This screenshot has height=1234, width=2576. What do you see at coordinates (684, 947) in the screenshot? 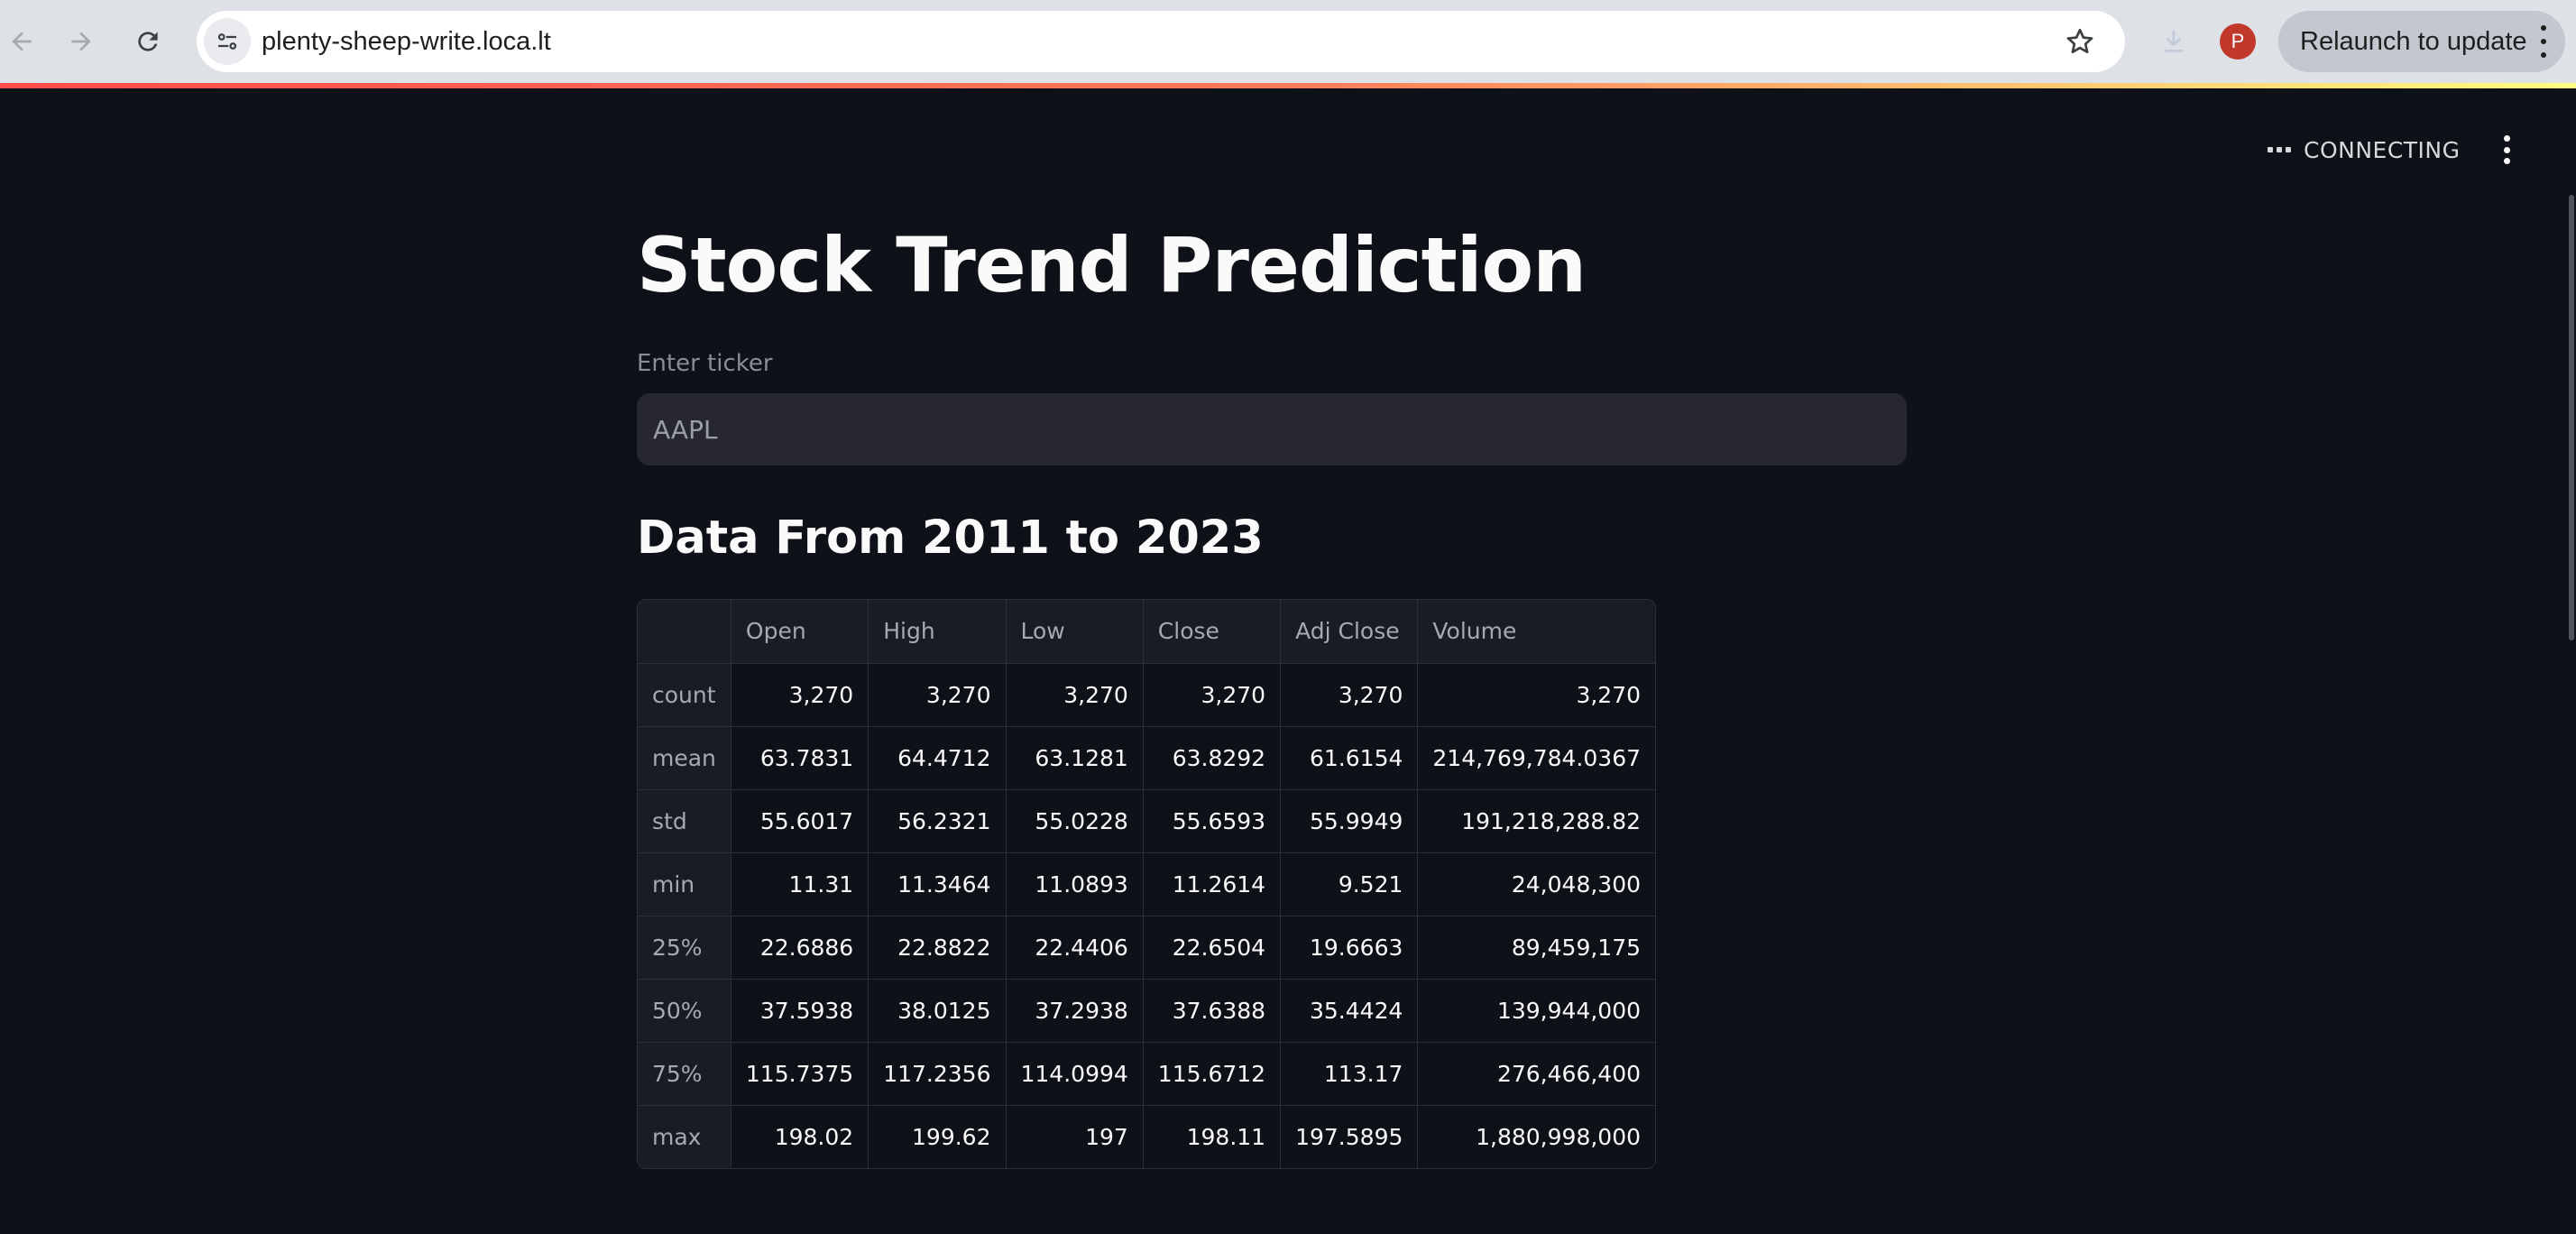
I see `row-label: 25%` at bounding box center [684, 947].